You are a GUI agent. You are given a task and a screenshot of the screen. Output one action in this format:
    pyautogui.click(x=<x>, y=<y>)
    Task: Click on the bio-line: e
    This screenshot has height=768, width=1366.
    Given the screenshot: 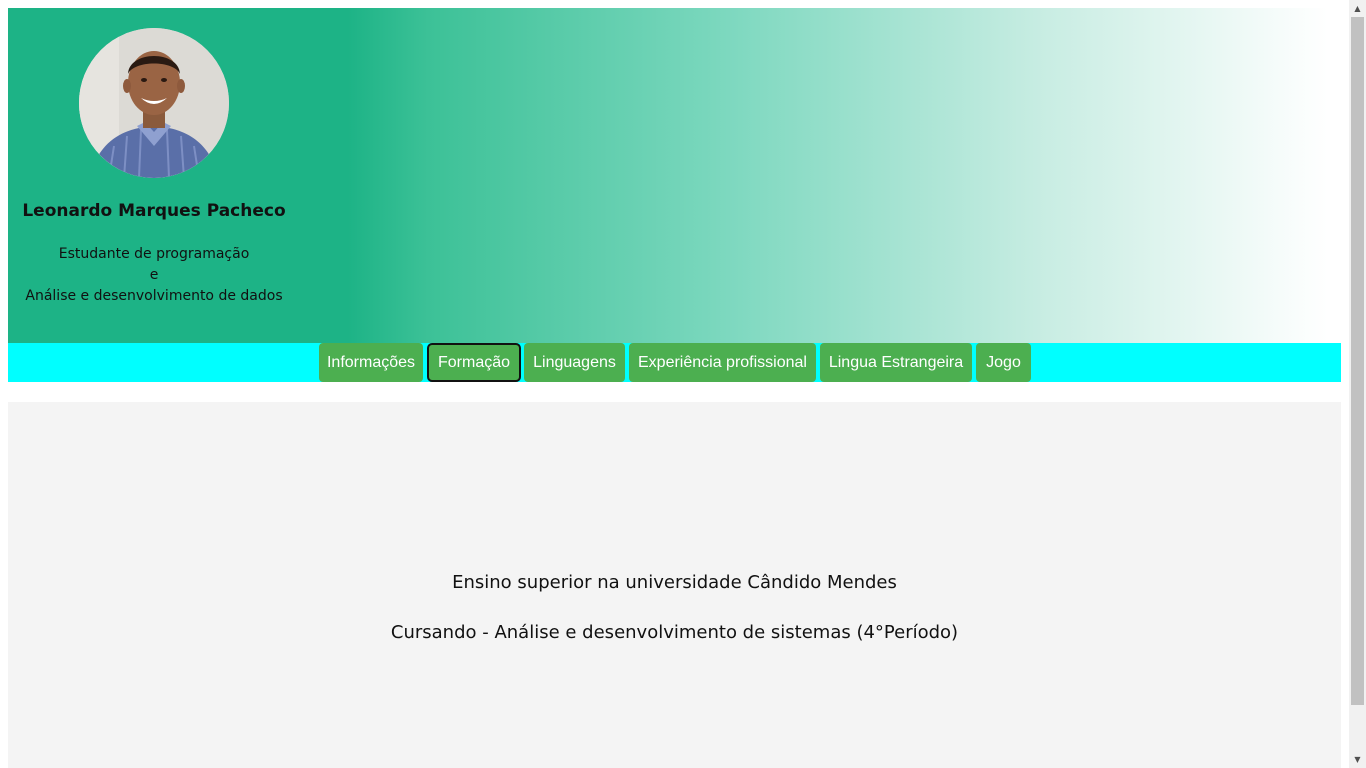 What is the action you would take?
    pyautogui.click(x=154, y=275)
    